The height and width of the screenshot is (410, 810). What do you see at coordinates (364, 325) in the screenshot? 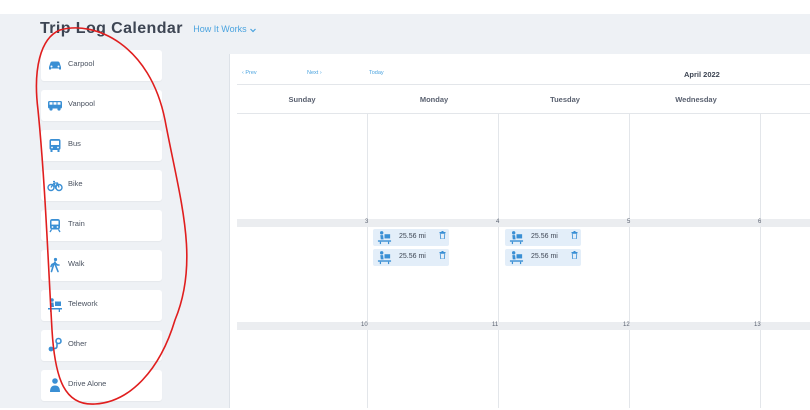
I see `day-number: 10` at bounding box center [364, 325].